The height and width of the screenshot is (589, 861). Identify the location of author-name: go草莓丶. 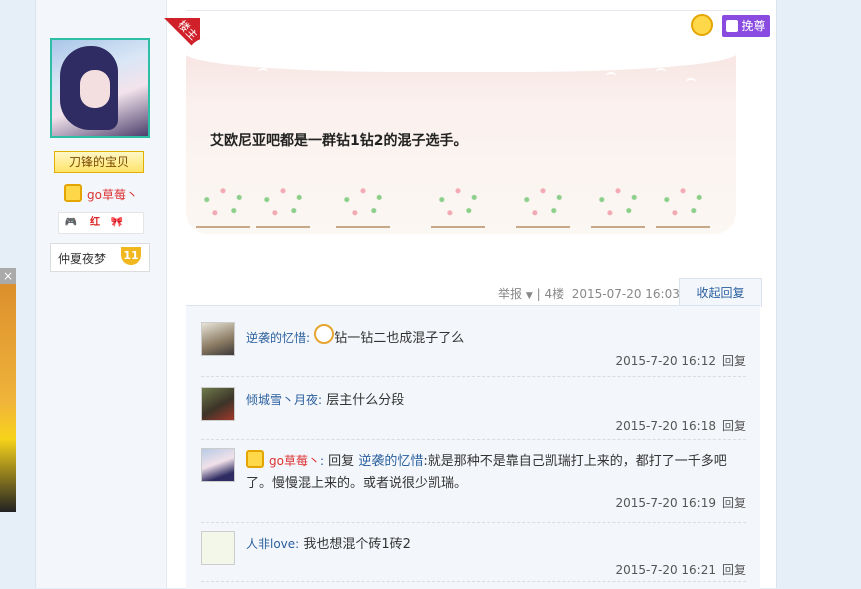
(112, 195).